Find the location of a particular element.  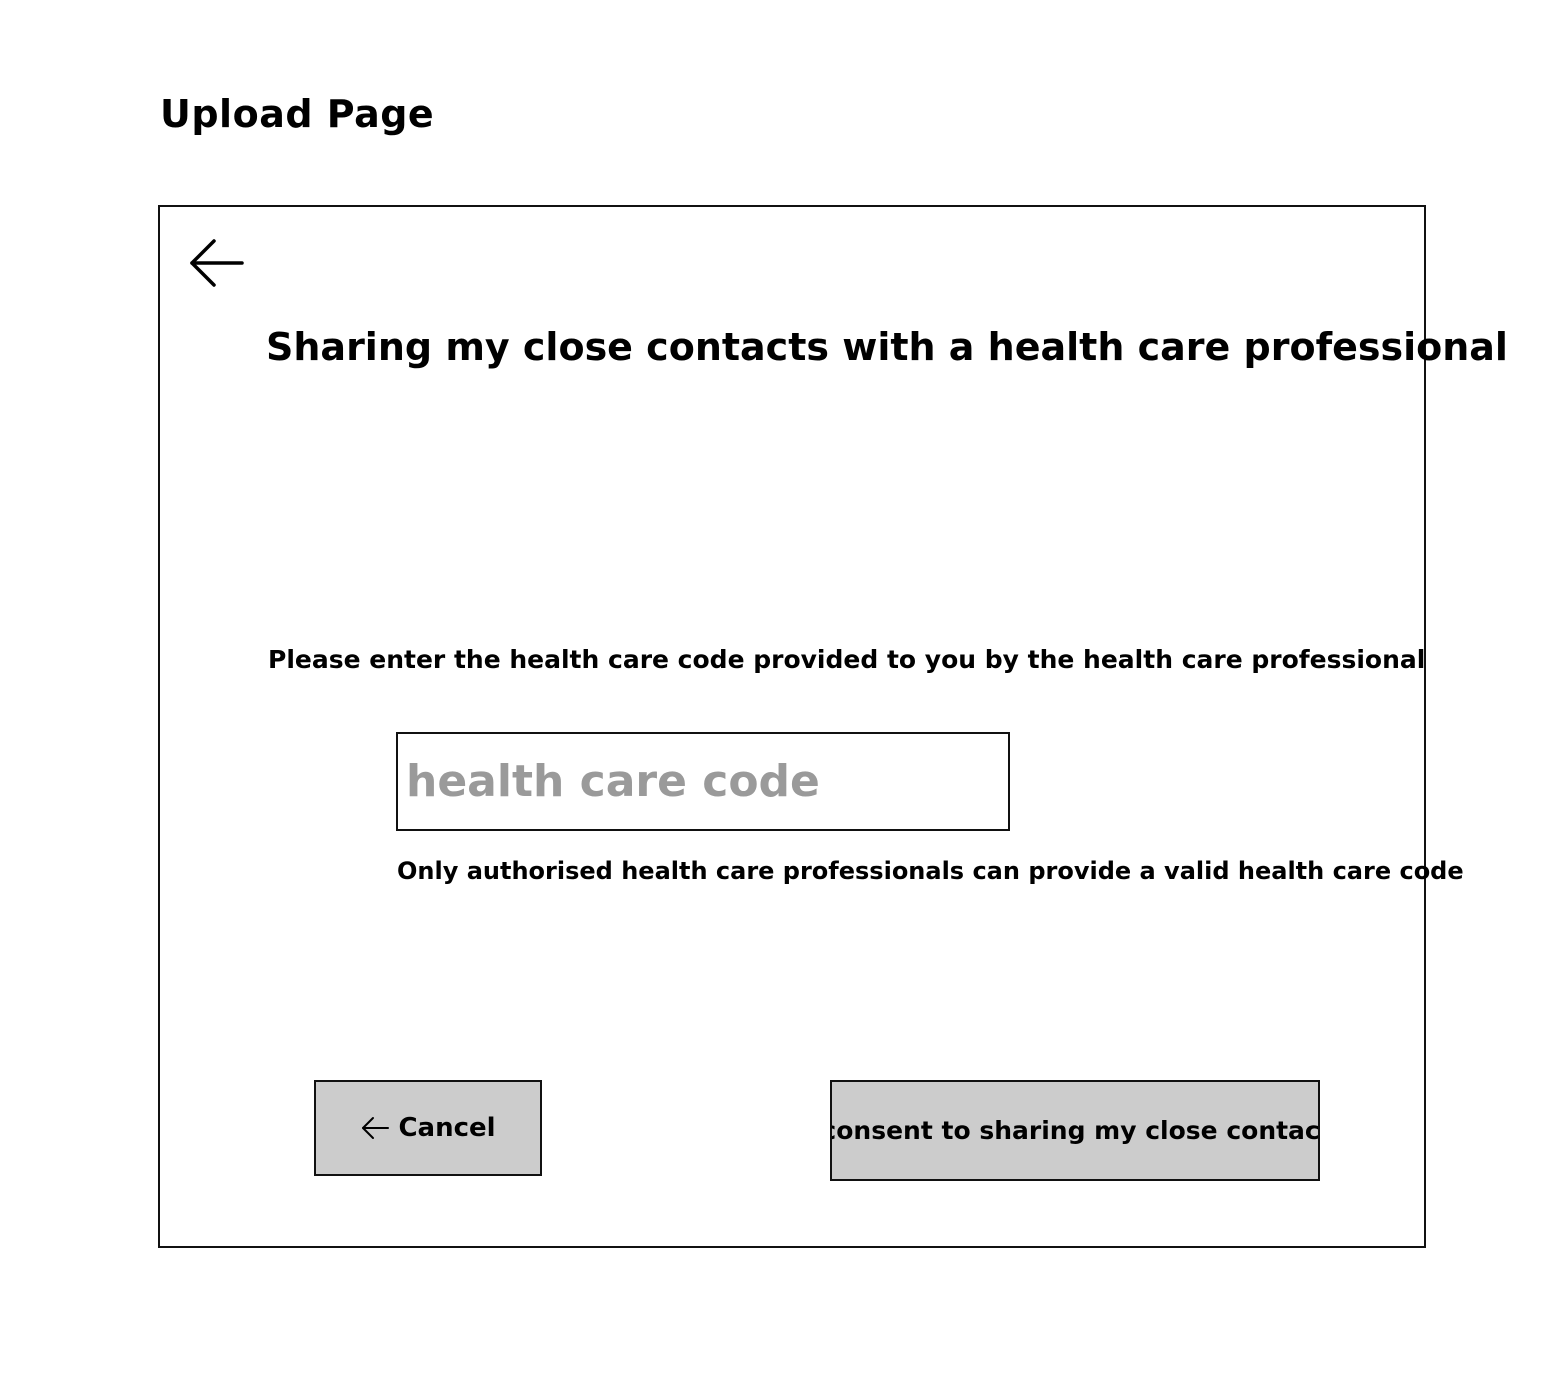

consent-button-label: I consent to sharing my close contacts is located at coordinates (1075, 1130).